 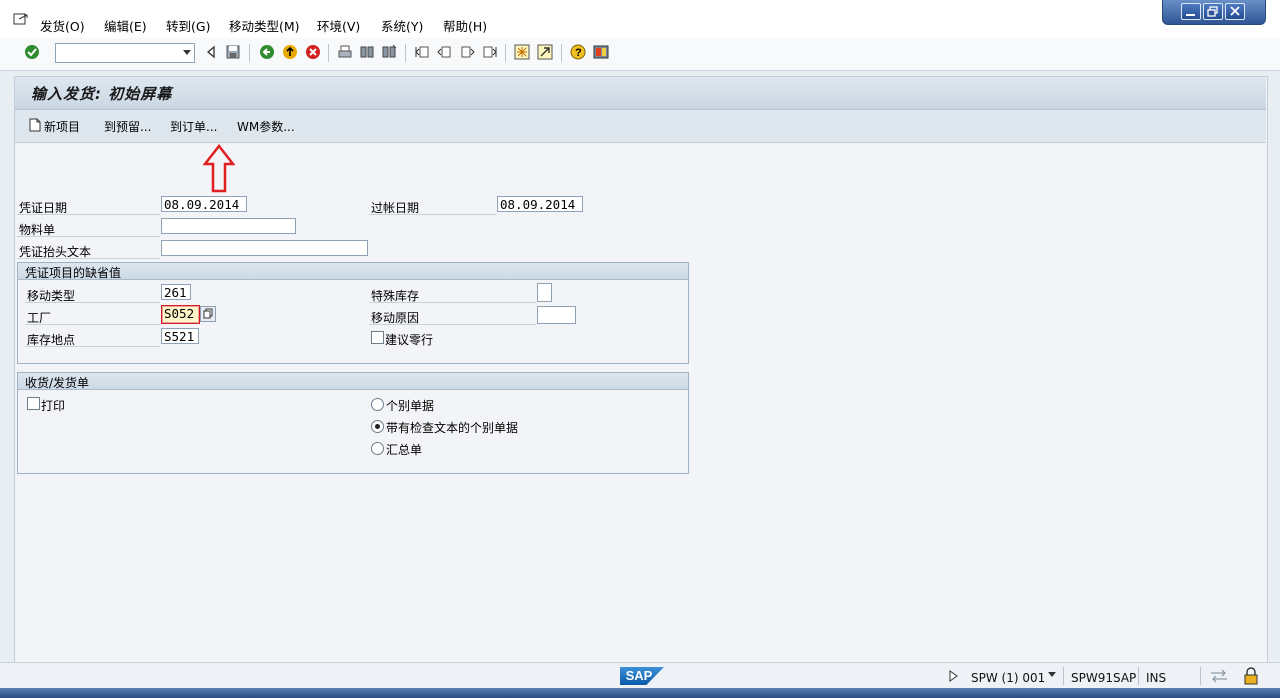 What do you see at coordinates (73, 273) in the screenshot?
I see `group-title: 凭证项目的缺省值` at bounding box center [73, 273].